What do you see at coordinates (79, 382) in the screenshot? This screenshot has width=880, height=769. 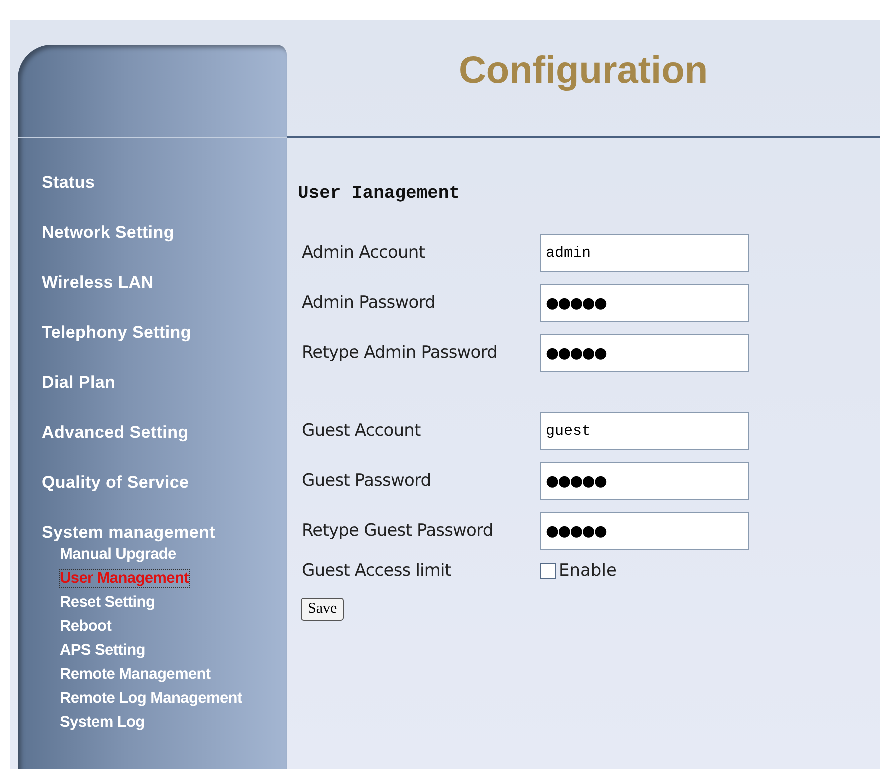 I see `sidebar-item: Dial Plan` at bounding box center [79, 382].